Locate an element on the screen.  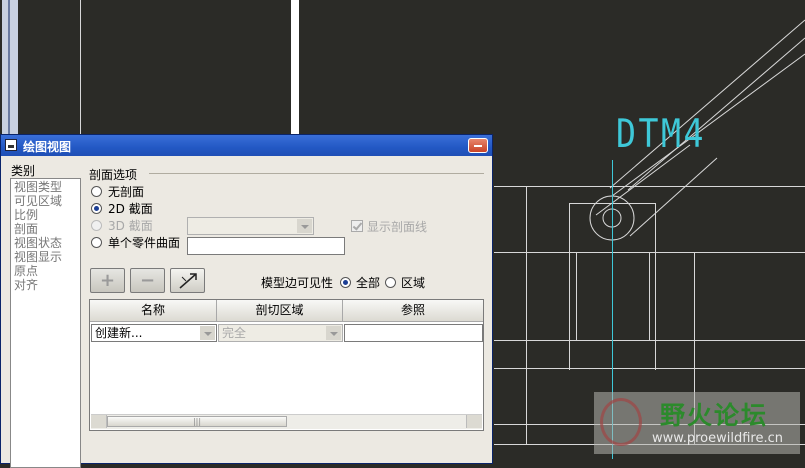
group-divider is located at coordinates (316, 173).